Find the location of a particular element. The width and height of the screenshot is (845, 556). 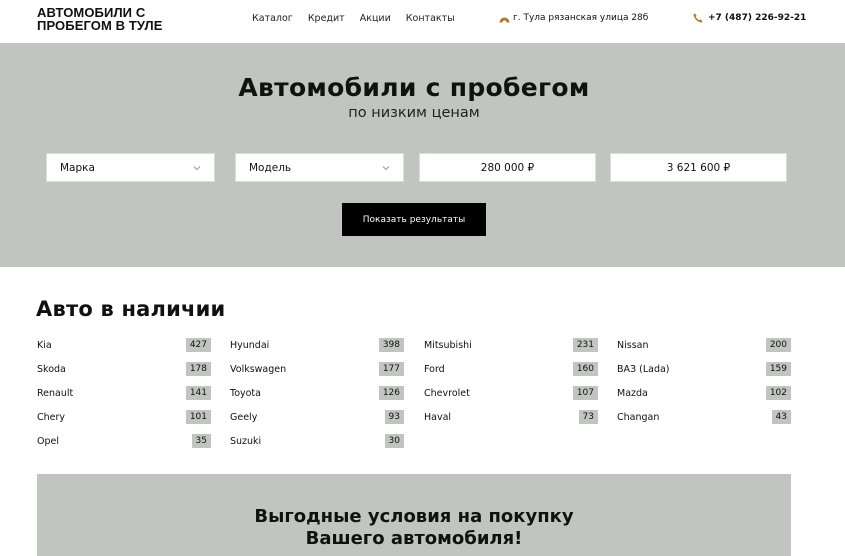

hero-subtitle: по низким ценам is located at coordinates (414, 113).